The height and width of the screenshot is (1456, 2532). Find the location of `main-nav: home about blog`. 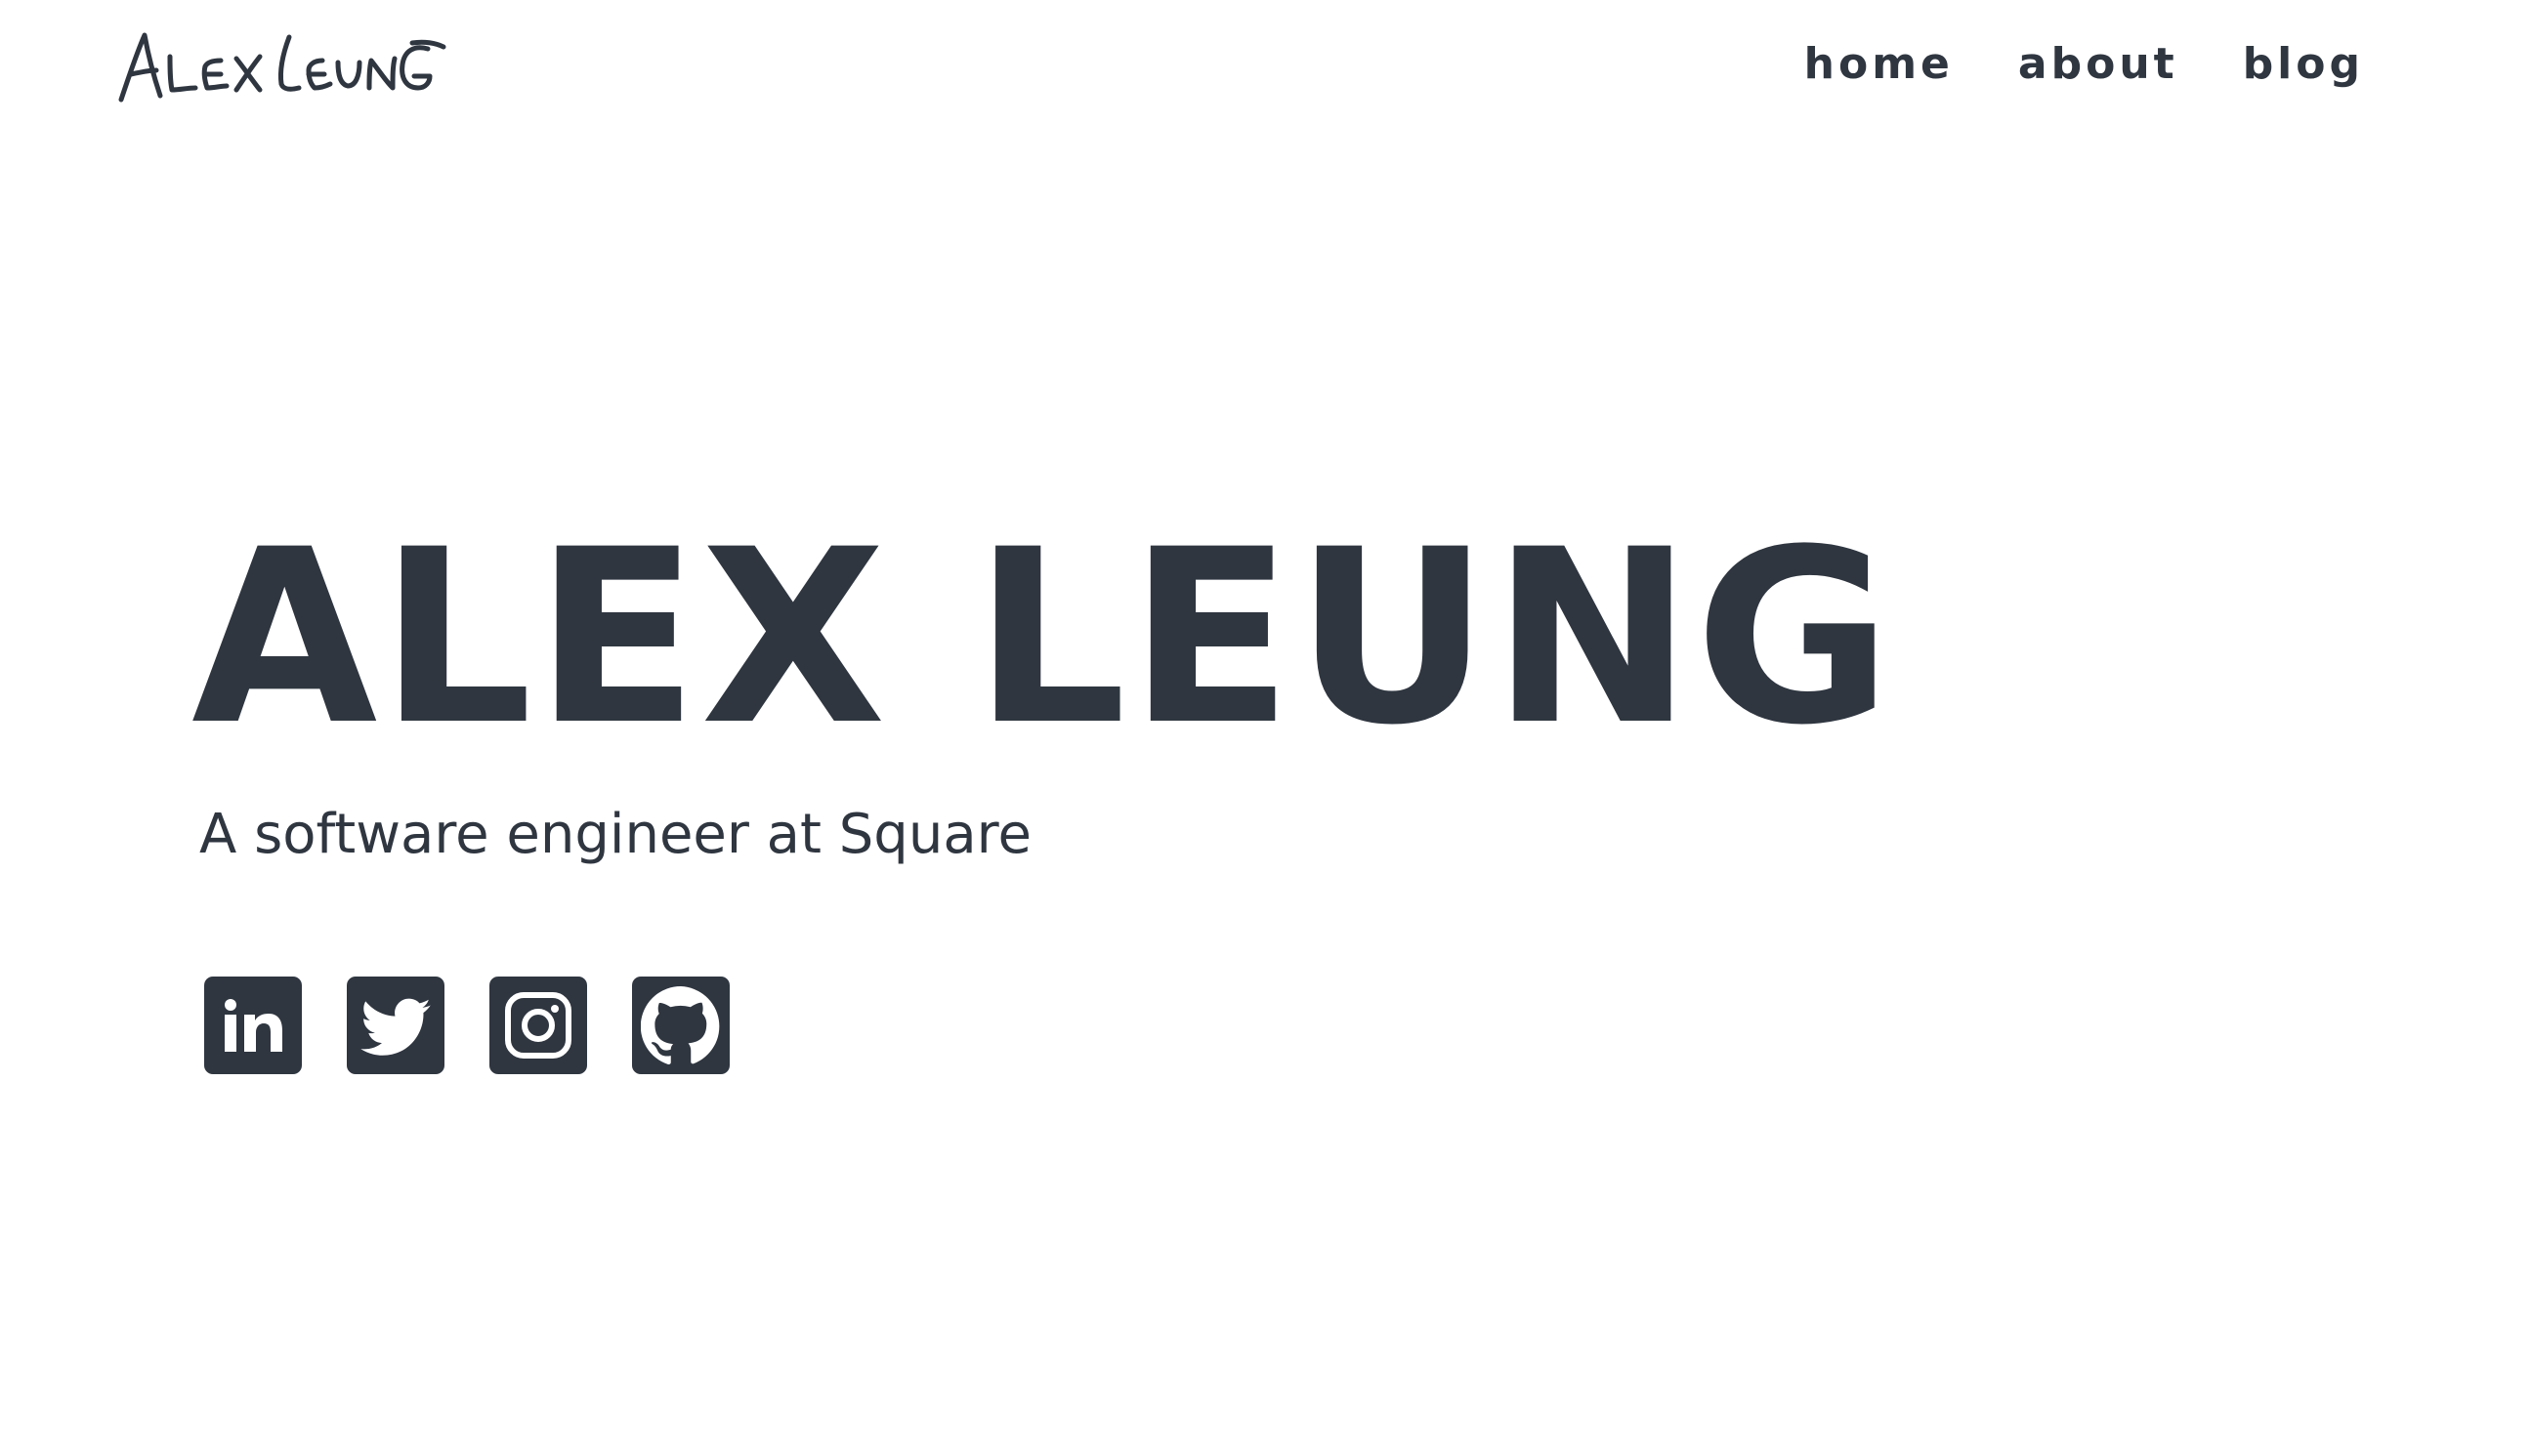

main-nav: home about blog is located at coordinates (2084, 64).